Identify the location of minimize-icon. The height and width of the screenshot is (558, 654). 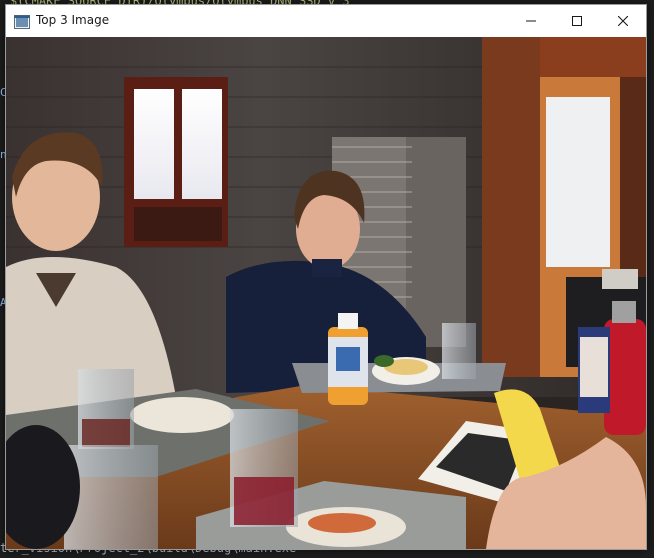
(531, 21).